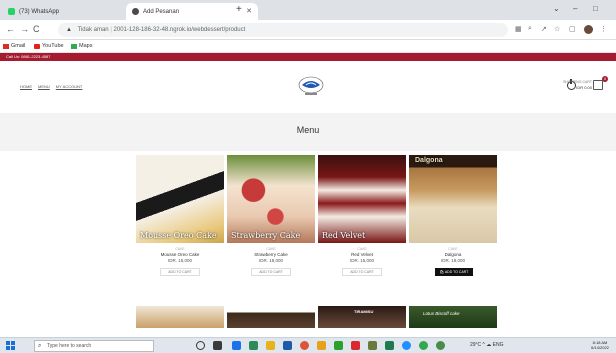  I want to click on page-banner: Menu, so click(308, 132).